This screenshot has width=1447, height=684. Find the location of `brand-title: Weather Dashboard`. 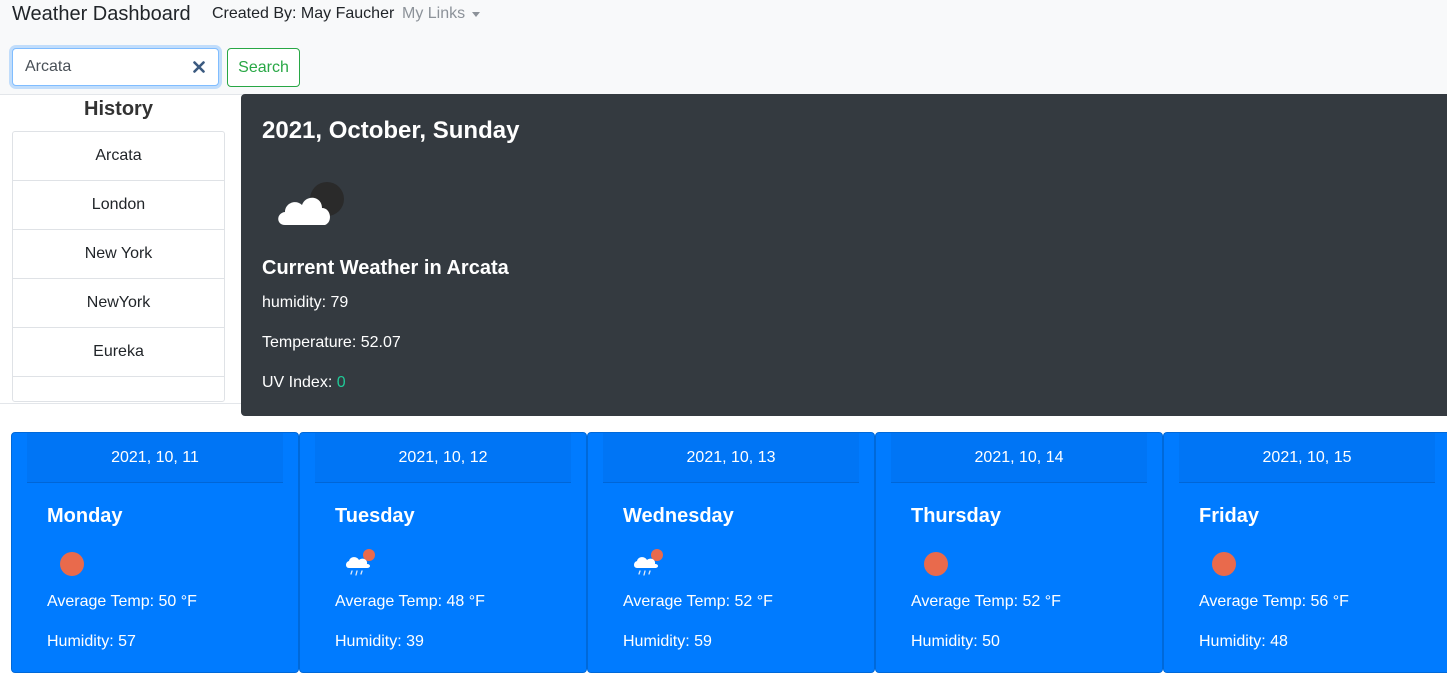

brand-title: Weather Dashboard is located at coordinates (101, 14).